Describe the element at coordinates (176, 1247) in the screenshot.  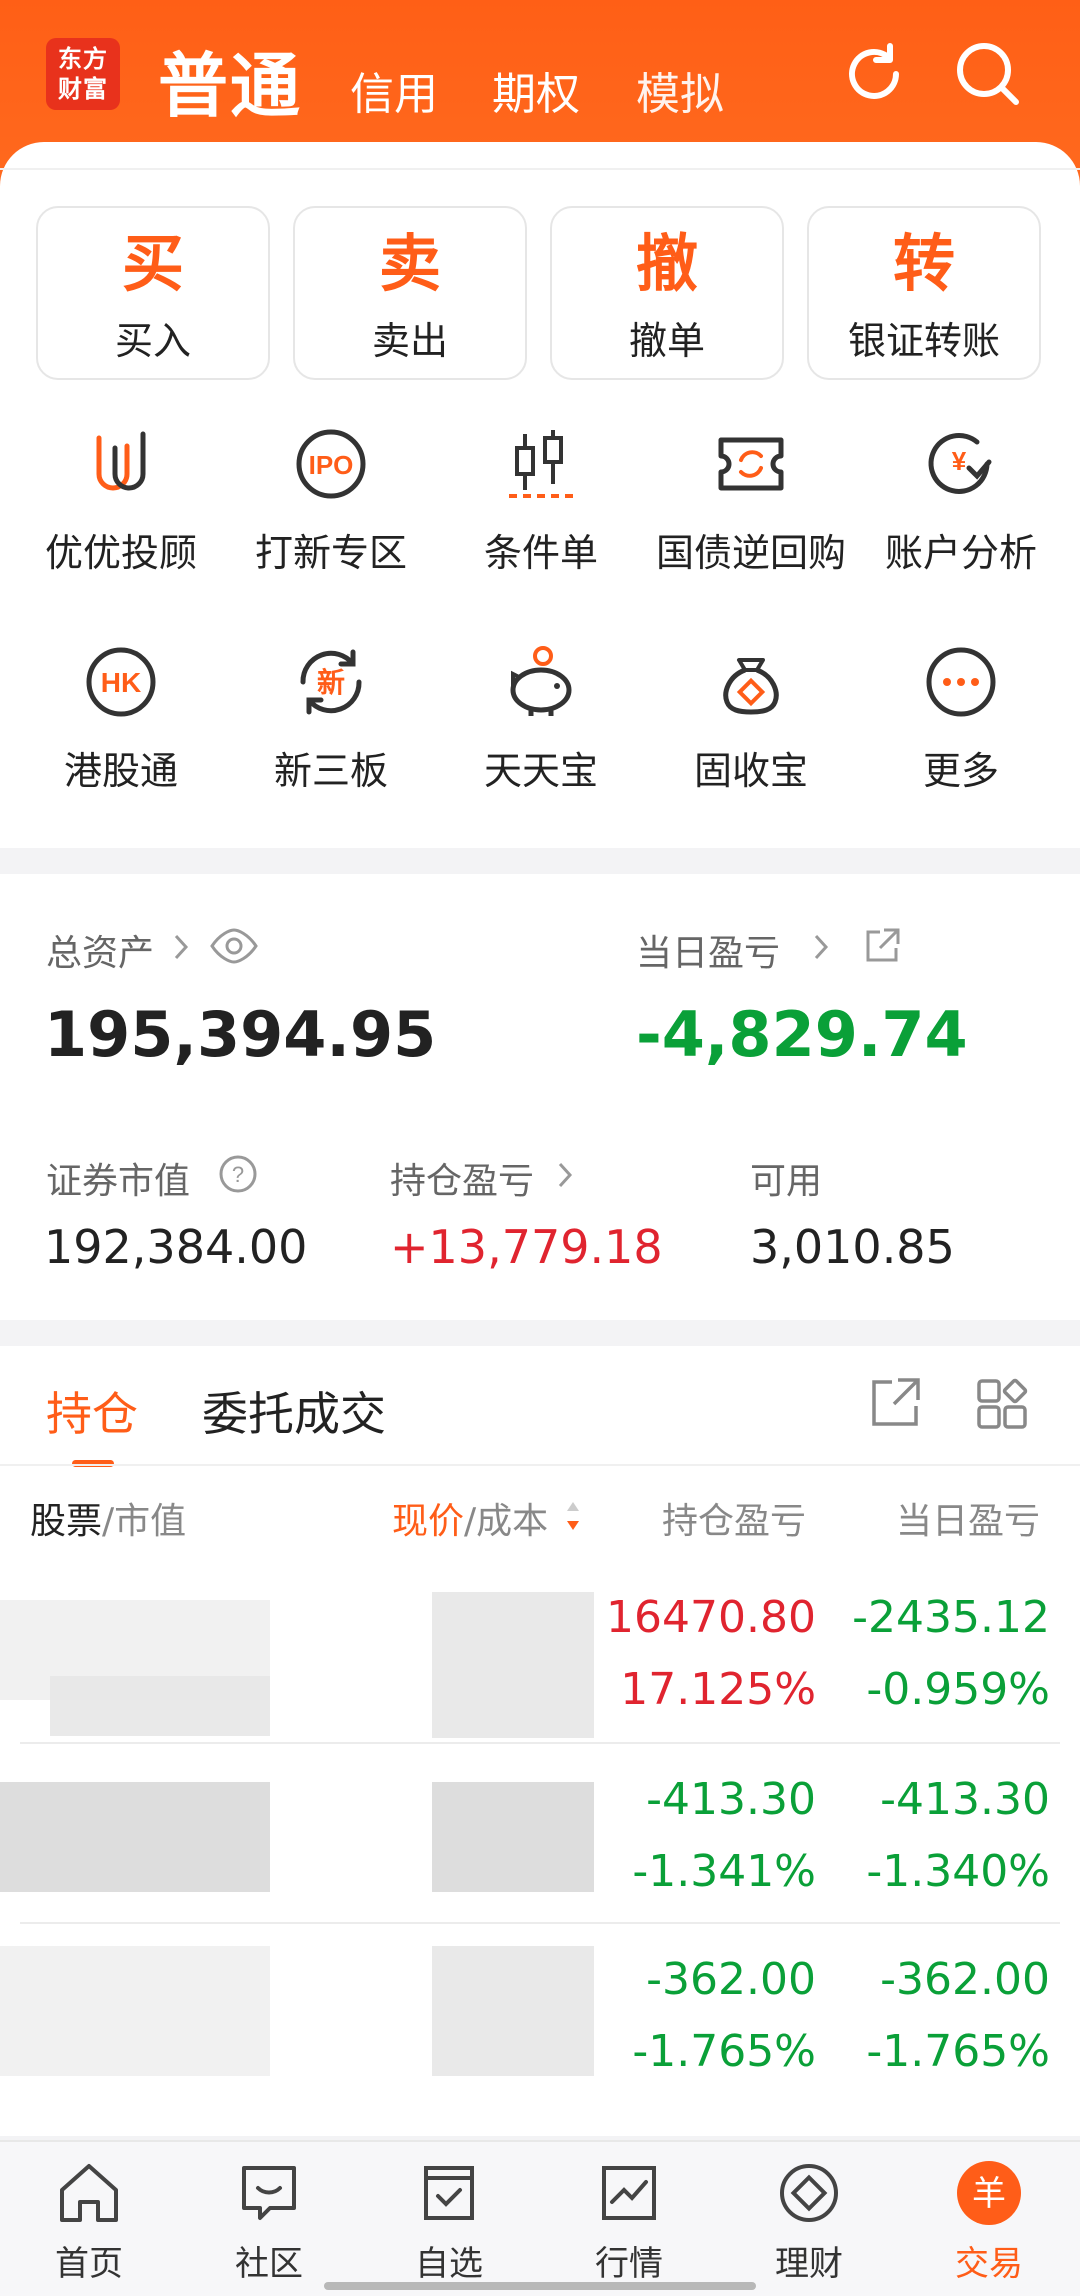
I see `market-value: 192,384.00` at that location.